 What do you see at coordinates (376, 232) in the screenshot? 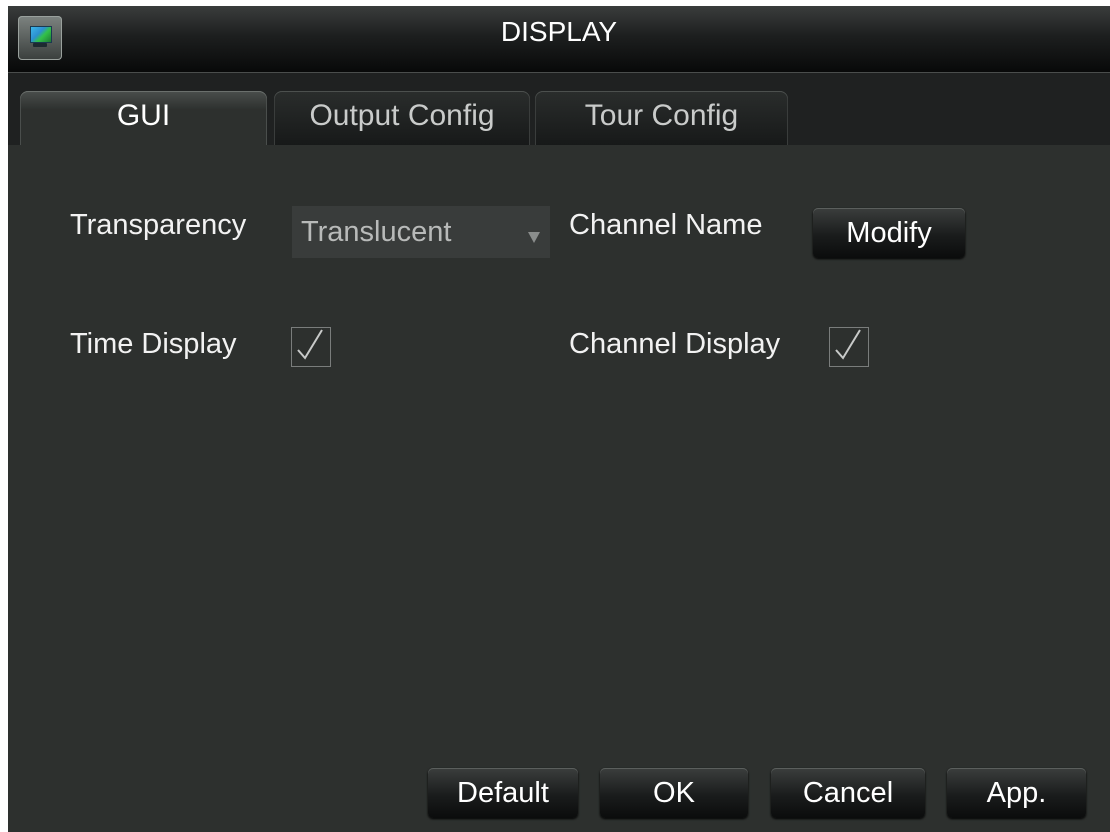
I see `transparency-value: Translucent` at bounding box center [376, 232].